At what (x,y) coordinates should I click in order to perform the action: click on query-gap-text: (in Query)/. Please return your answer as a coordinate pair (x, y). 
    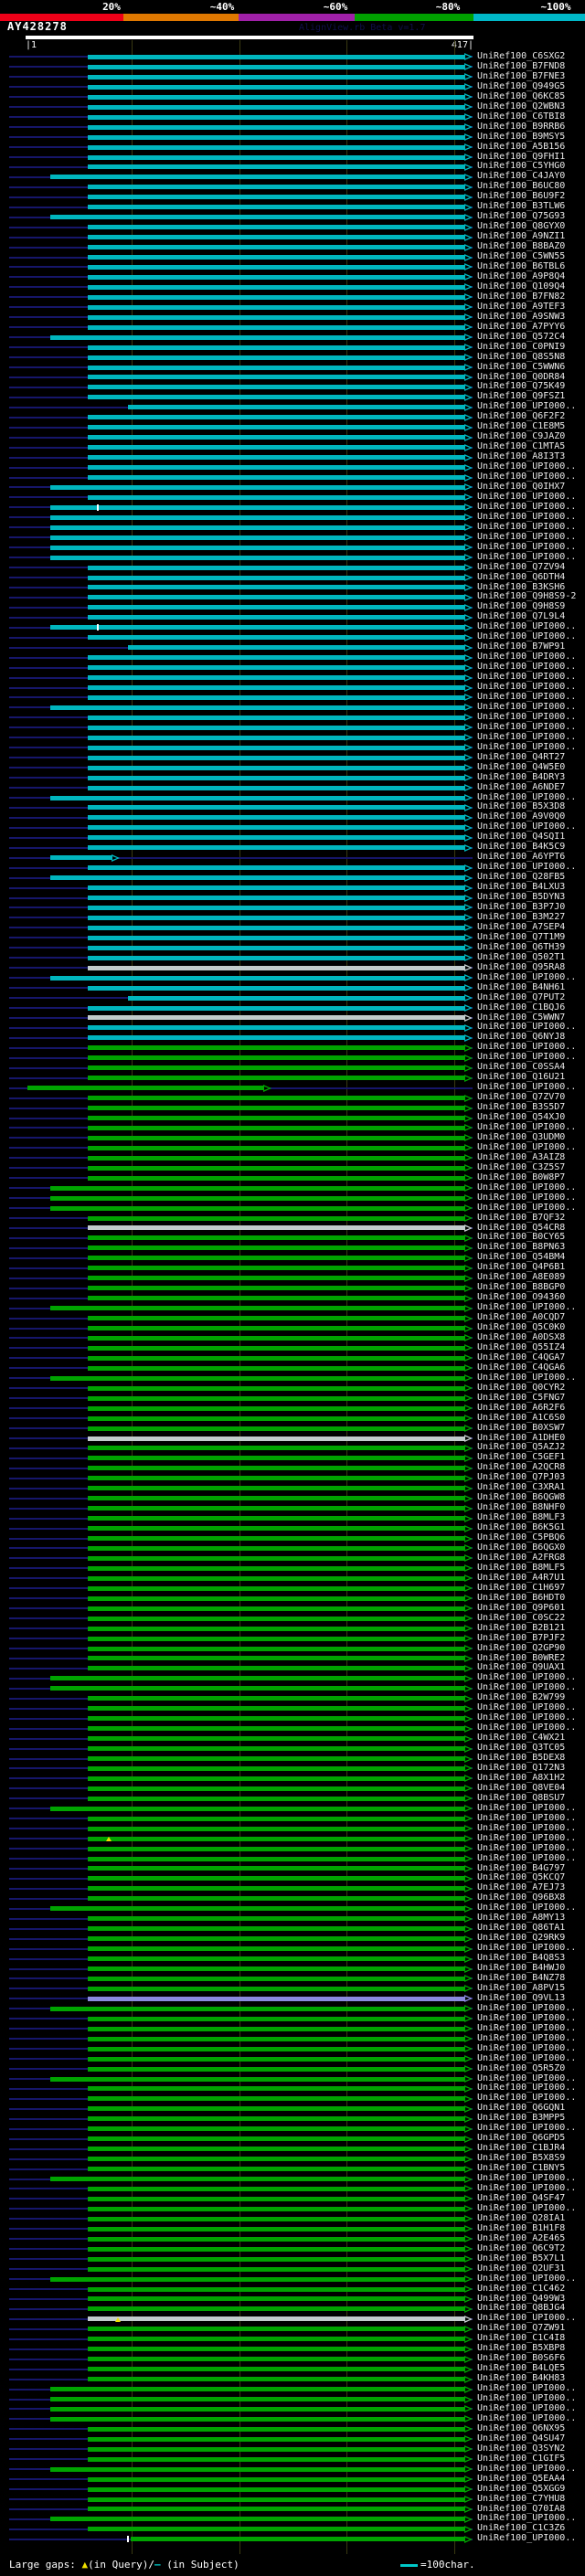
    Looking at the image, I should click on (121, 2565).